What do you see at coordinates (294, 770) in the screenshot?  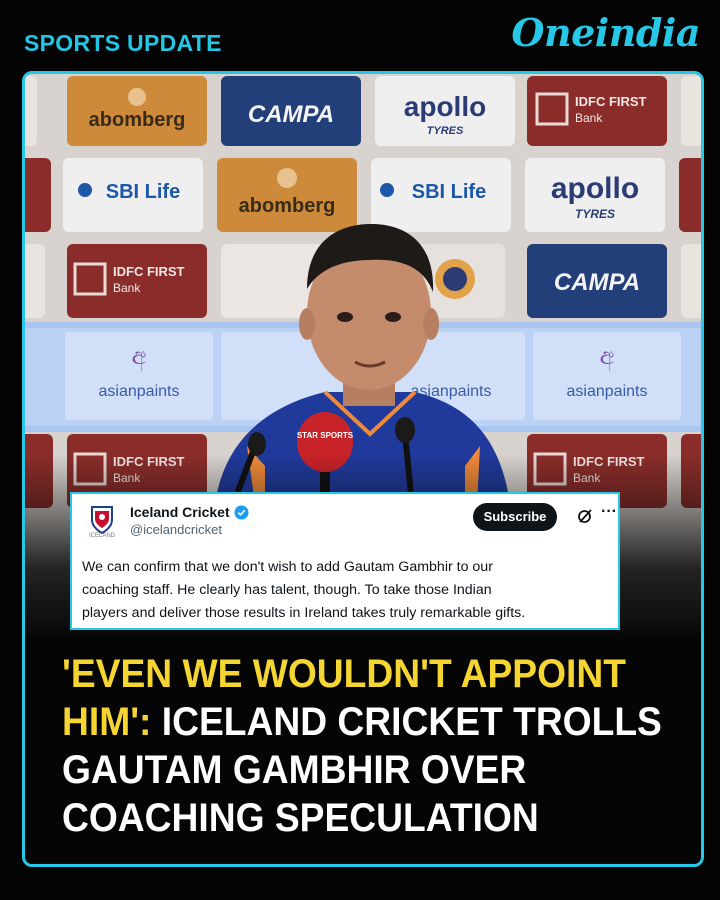 I see `headline-line3: GAUTAM GAMBHIR OVER` at bounding box center [294, 770].